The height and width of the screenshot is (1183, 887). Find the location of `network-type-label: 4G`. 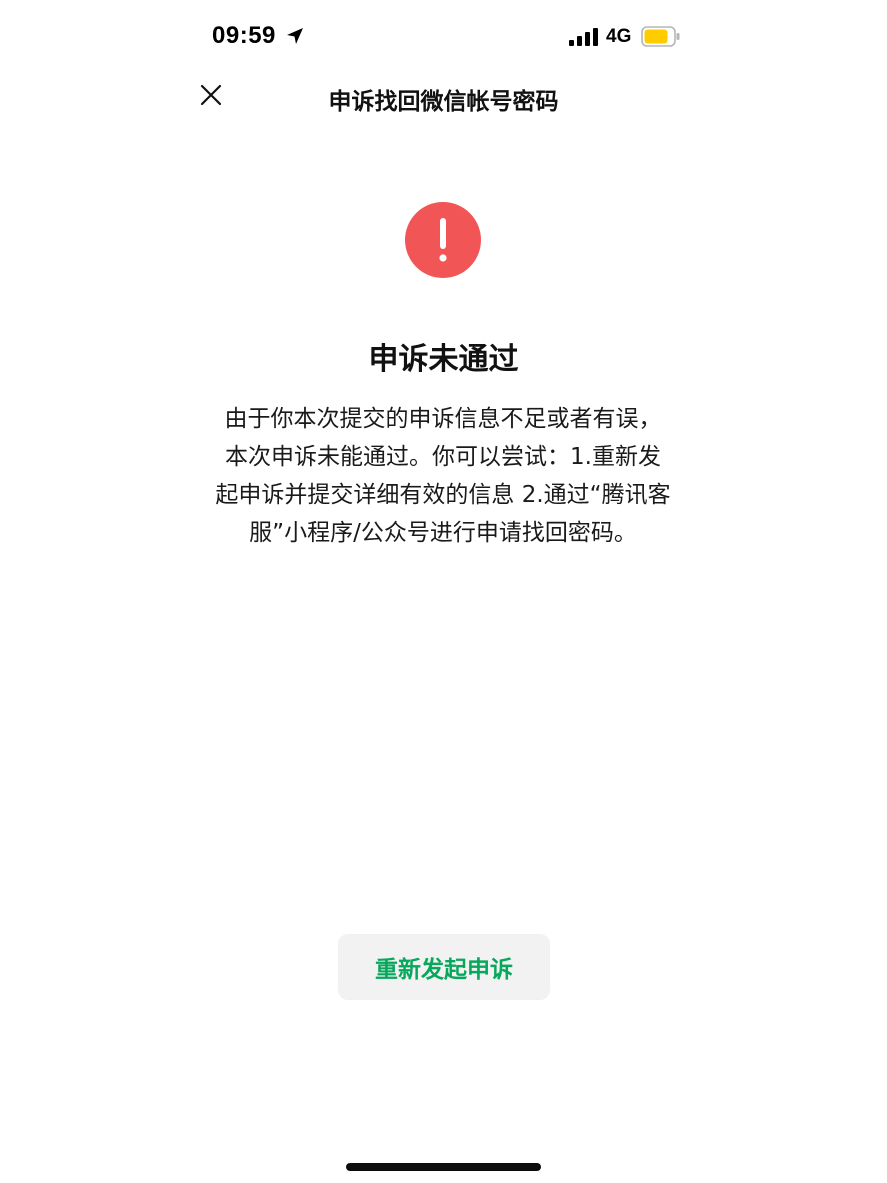

network-type-label: 4G is located at coordinates (619, 36).